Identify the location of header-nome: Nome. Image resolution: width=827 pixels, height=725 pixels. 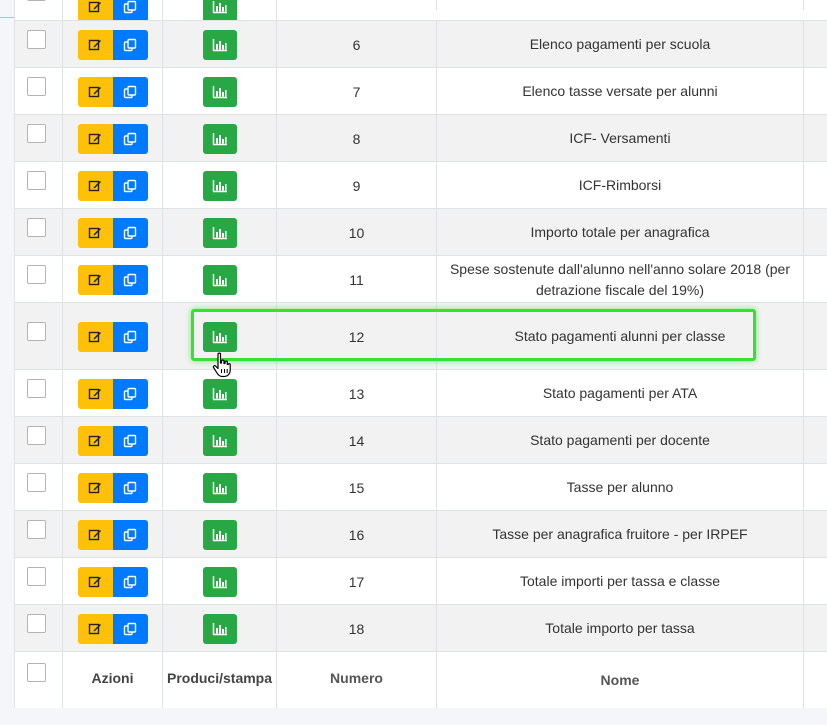
(620, 680).